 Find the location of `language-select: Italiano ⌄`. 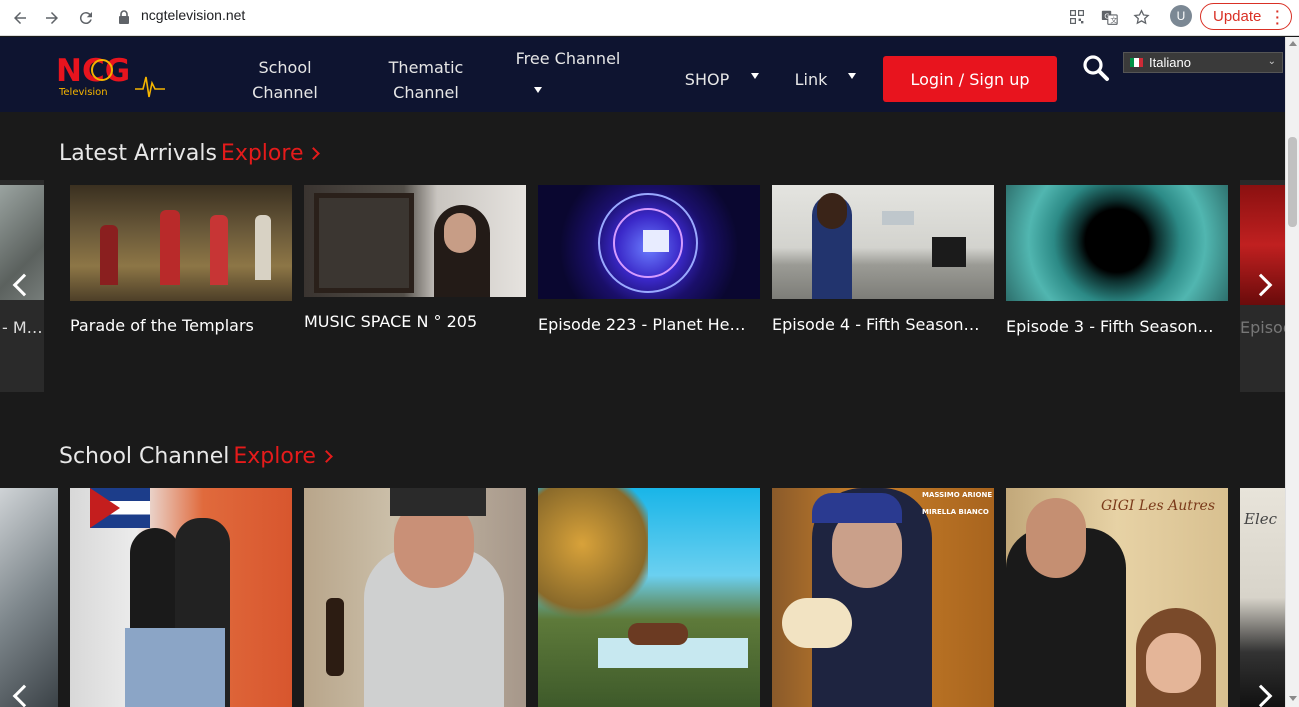

language-select: Italiano ⌄ is located at coordinates (1203, 62).